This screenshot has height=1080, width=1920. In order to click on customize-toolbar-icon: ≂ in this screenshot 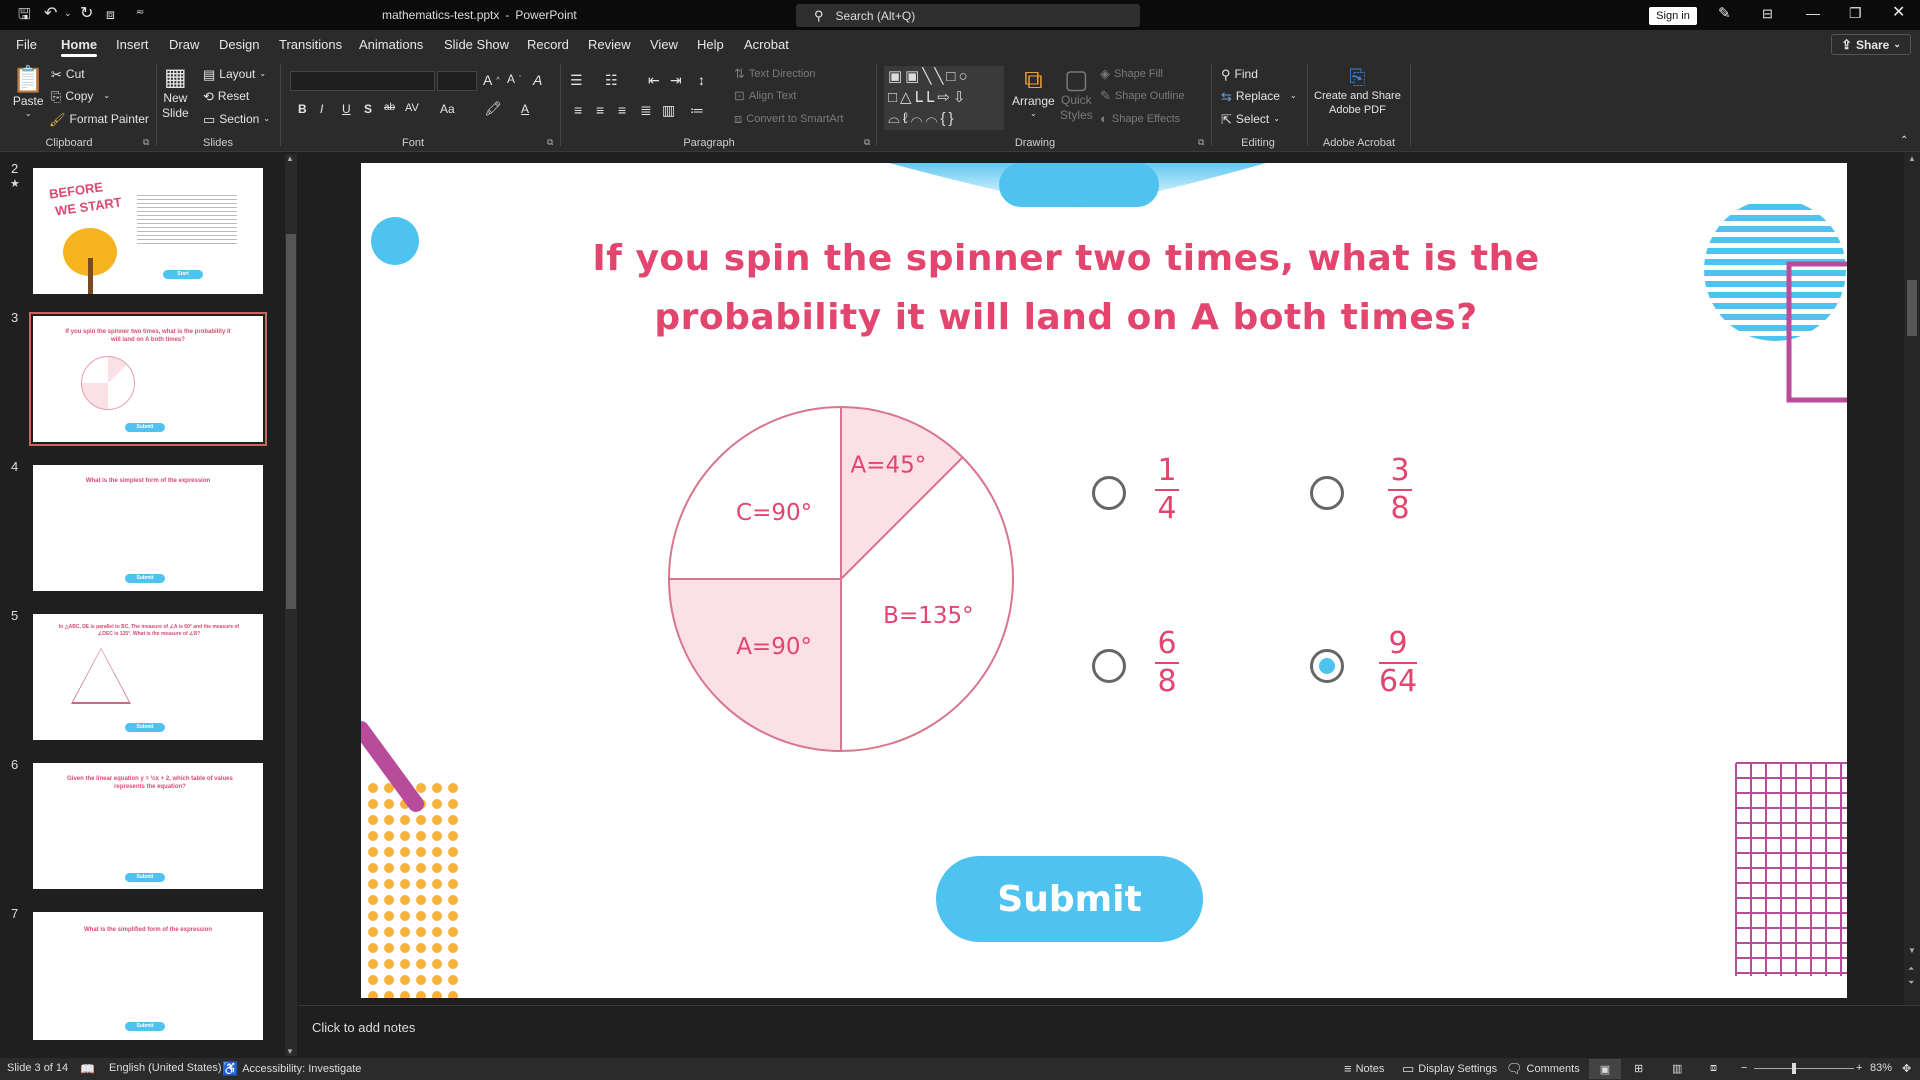, I will do `click(140, 13)`.